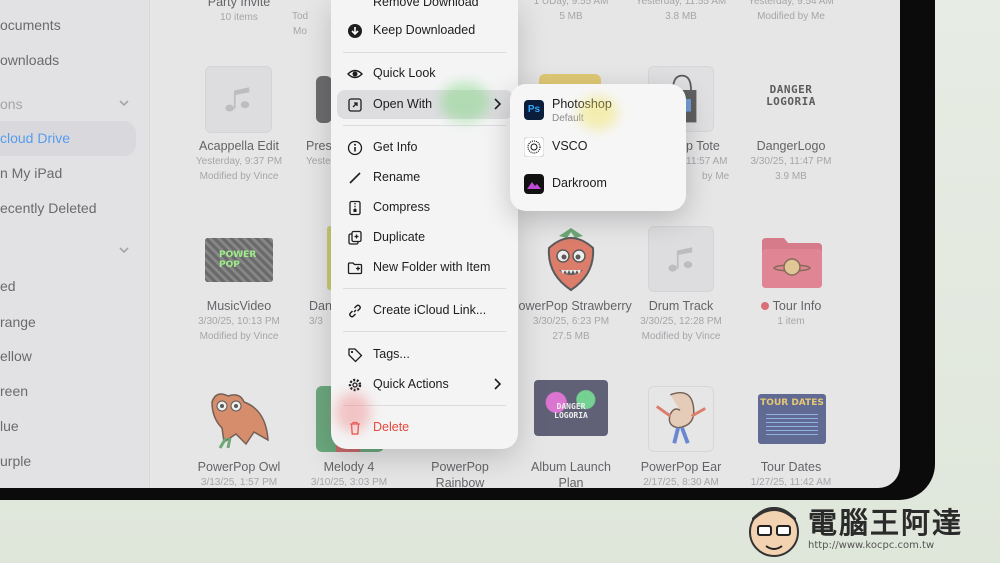 This screenshot has height=563, width=1000. I want to click on submenu-item-vsco: VSCO, so click(598, 148).